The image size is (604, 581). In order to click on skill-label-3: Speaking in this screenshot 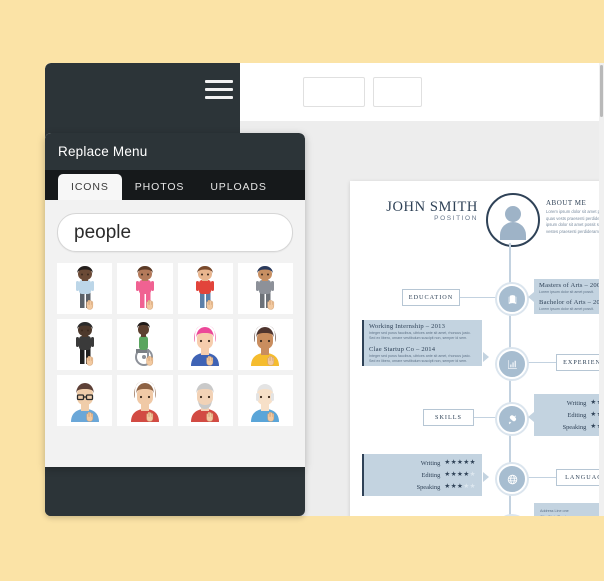, I will do `click(574, 427)`.